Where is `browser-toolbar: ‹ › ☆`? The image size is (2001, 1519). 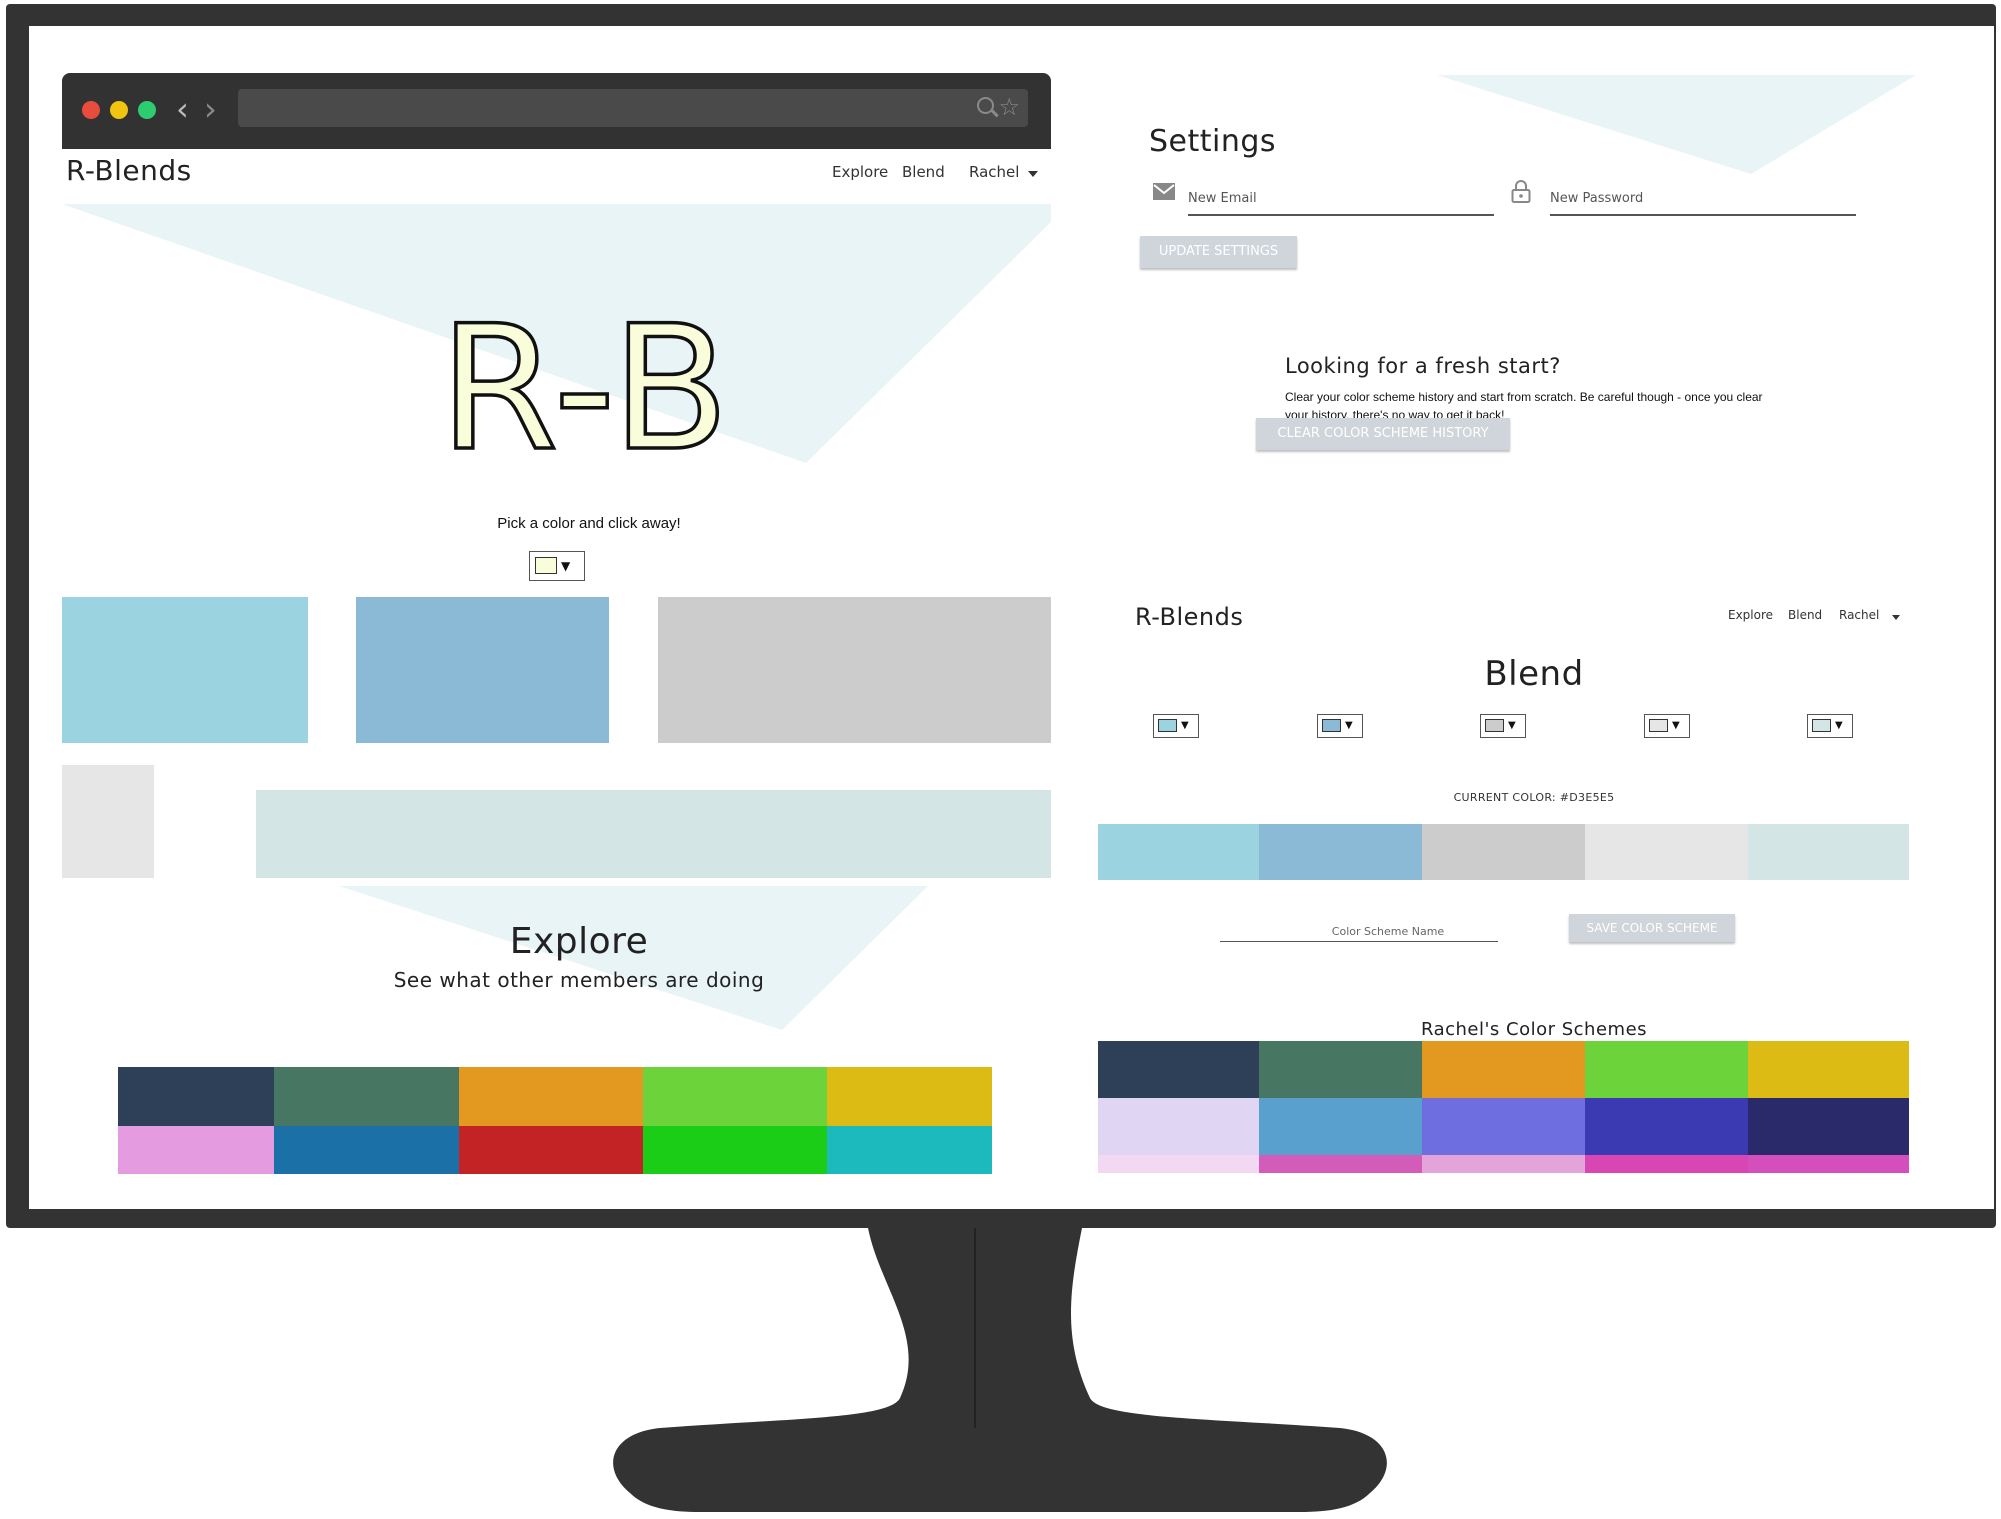
browser-toolbar: ‹ › ☆ is located at coordinates (556, 111).